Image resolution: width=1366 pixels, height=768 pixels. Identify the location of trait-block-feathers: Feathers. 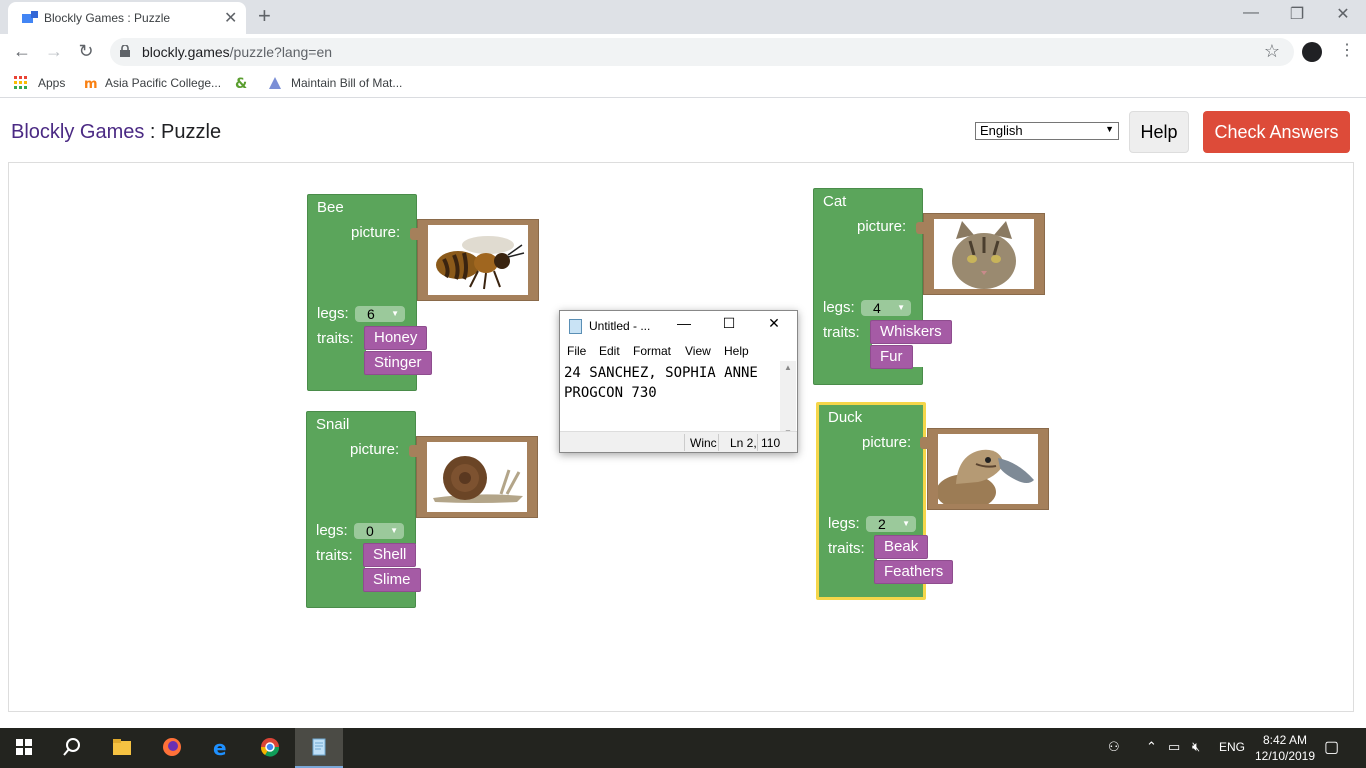
(914, 572).